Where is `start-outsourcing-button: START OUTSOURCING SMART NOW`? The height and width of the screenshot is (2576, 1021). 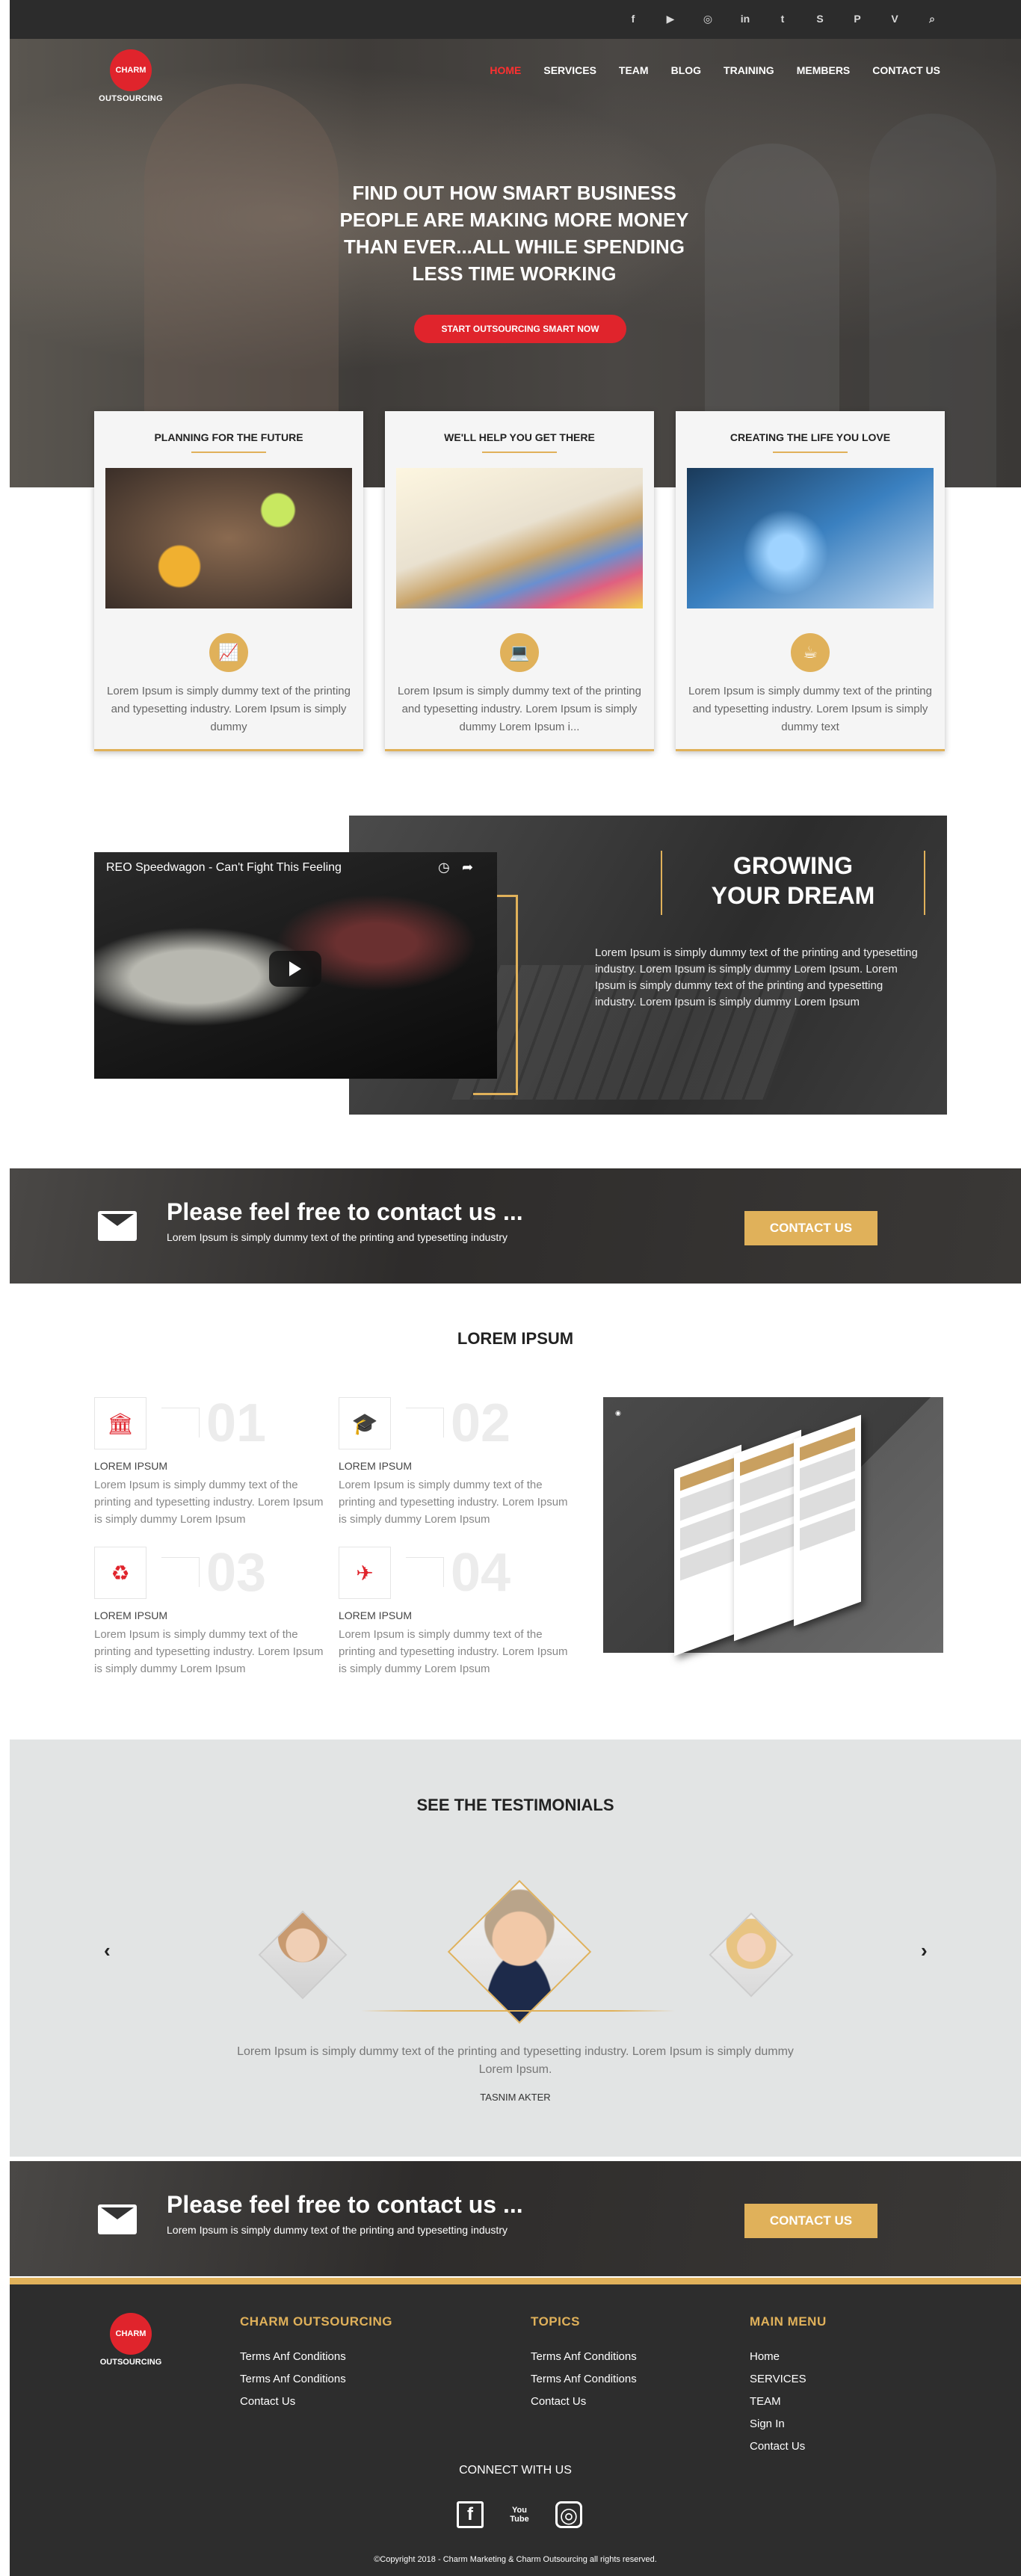
start-outsourcing-button: START OUTSOURCING SMART NOW is located at coordinates (520, 329).